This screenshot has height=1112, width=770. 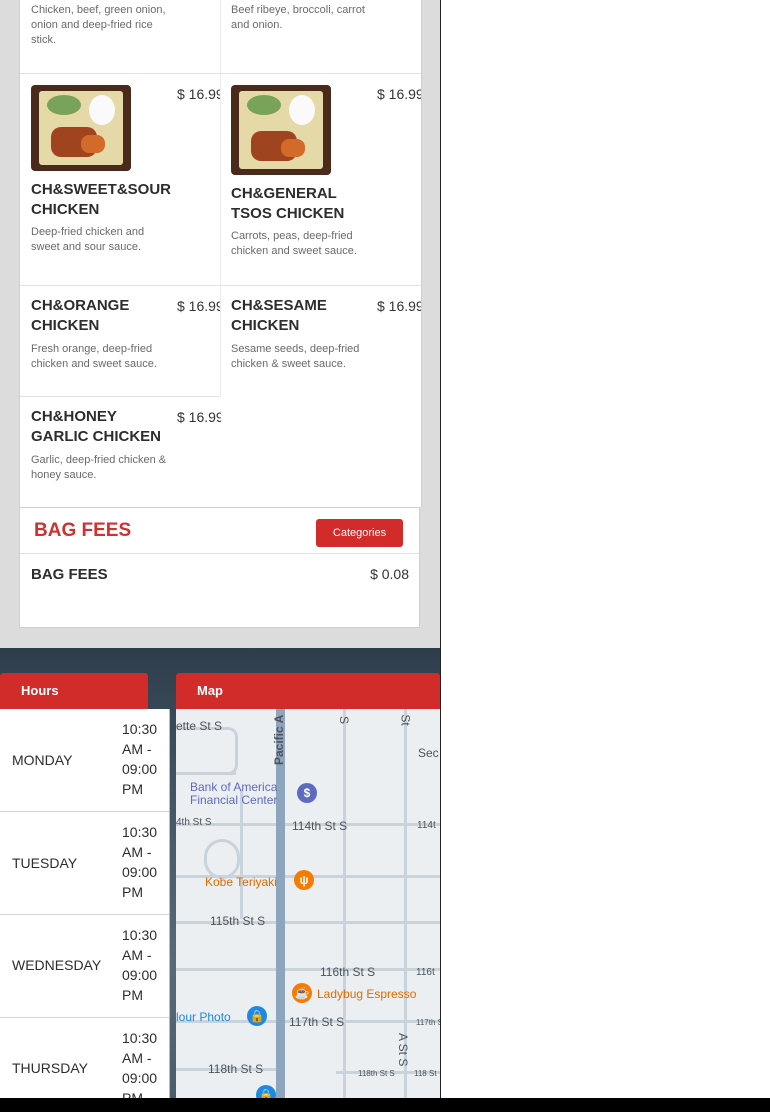 What do you see at coordinates (199, 726) in the screenshot?
I see `street-label: ette St S` at bounding box center [199, 726].